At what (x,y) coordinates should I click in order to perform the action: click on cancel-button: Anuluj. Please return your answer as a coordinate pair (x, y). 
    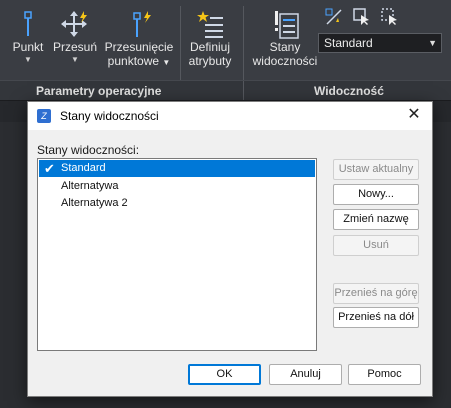
    Looking at the image, I should click on (305, 374).